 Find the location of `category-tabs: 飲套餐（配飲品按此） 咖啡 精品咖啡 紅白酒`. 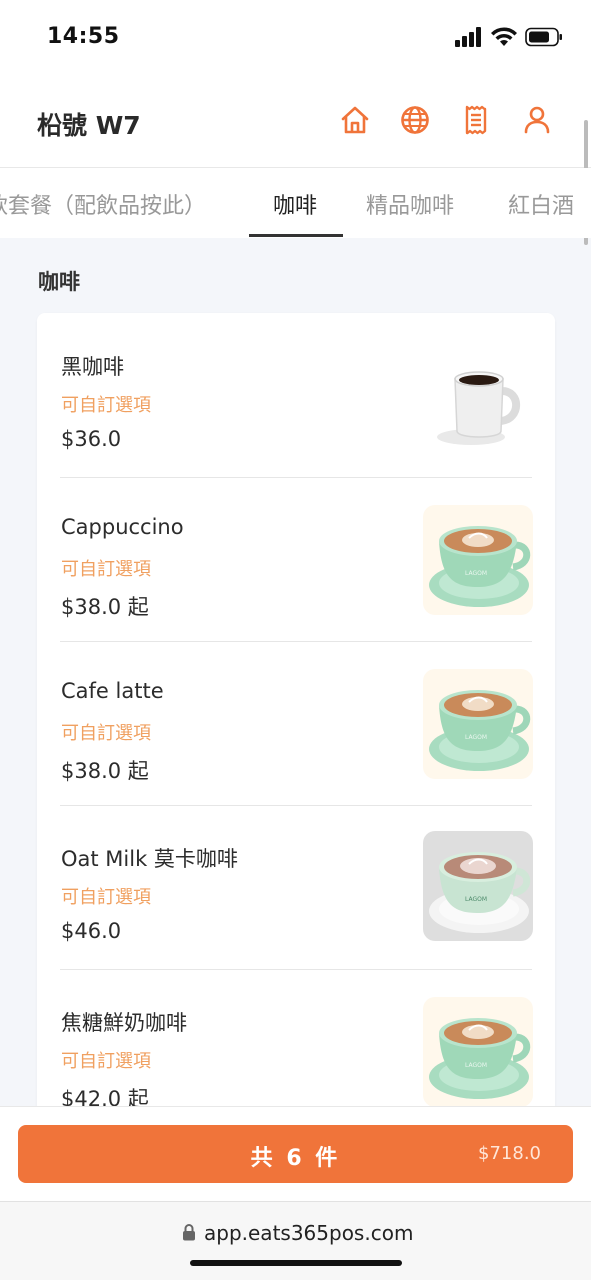

category-tabs: 飲套餐（配飲品按此） 咖啡 精品咖啡 紅白酒 is located at coordinates (295, 203).